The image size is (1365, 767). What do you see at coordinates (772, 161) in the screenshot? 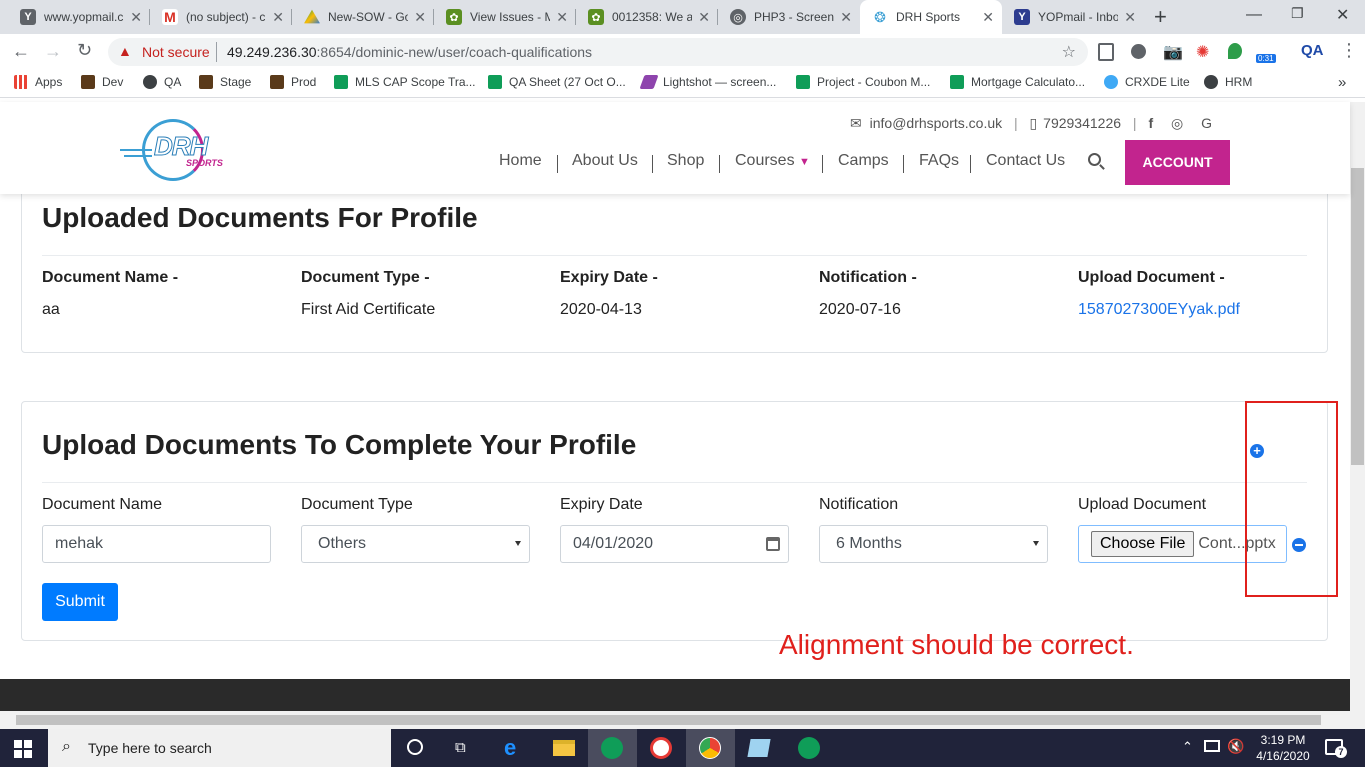
I see `nav-courses: Courses ▼` at bounding box center [772, 161].